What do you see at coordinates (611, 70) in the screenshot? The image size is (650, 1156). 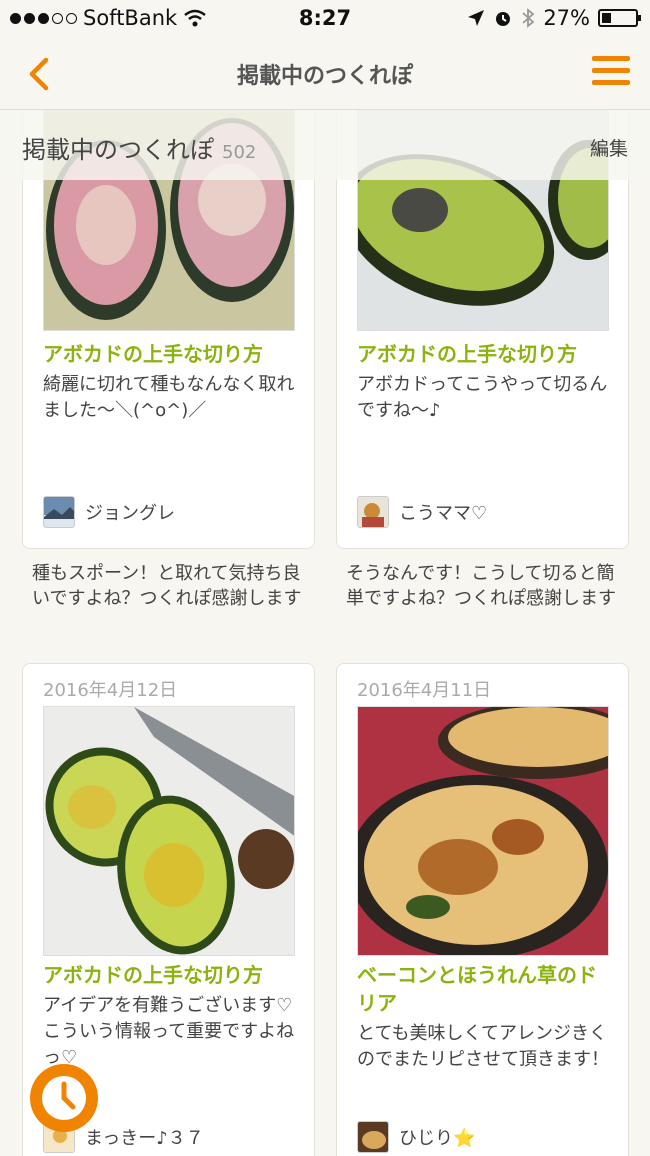 I see `hamburger-icon` at bounding box center [611, 70].